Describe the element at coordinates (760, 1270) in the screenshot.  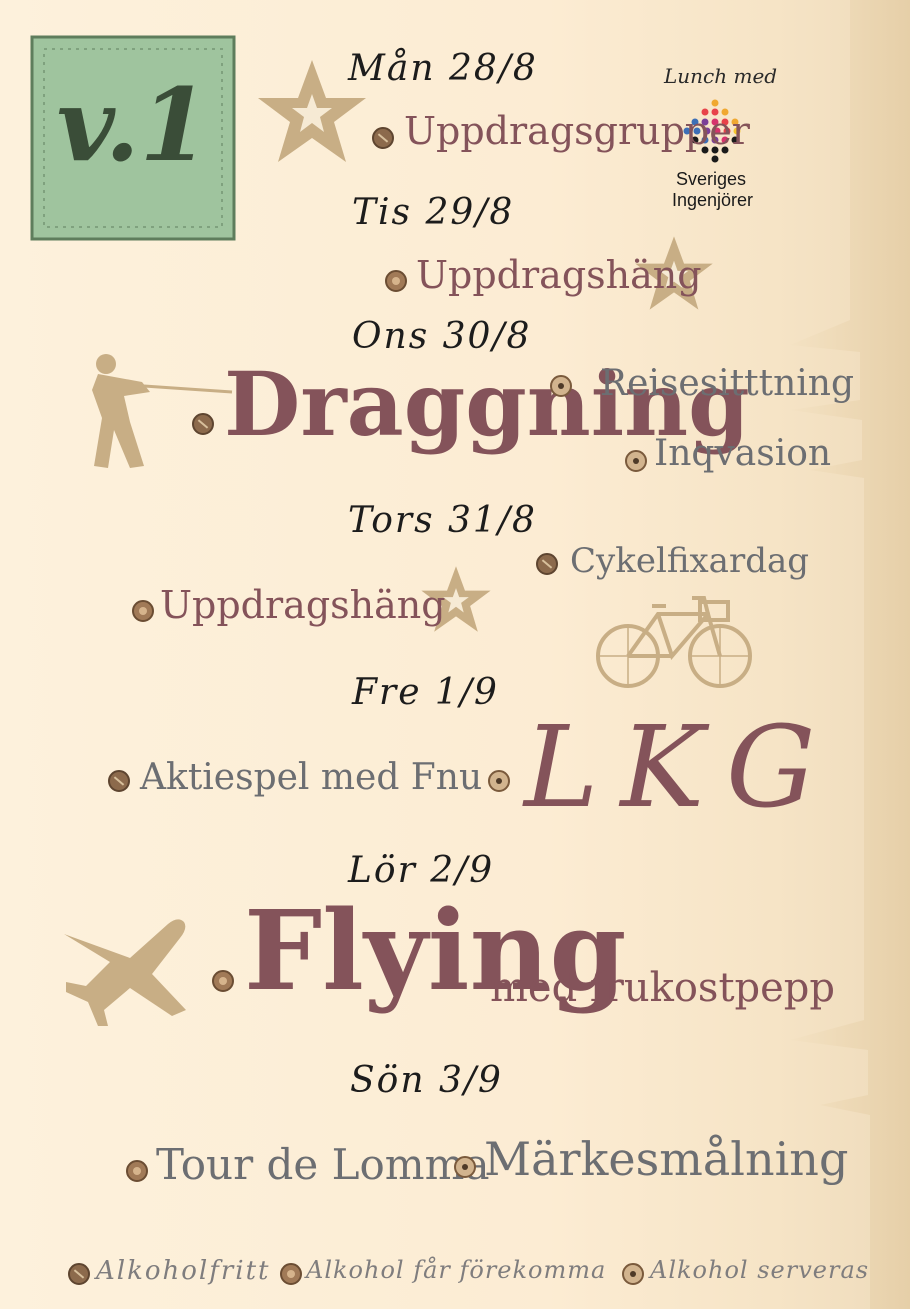
I see `legend-serve: Alkohol serveras` at that location.